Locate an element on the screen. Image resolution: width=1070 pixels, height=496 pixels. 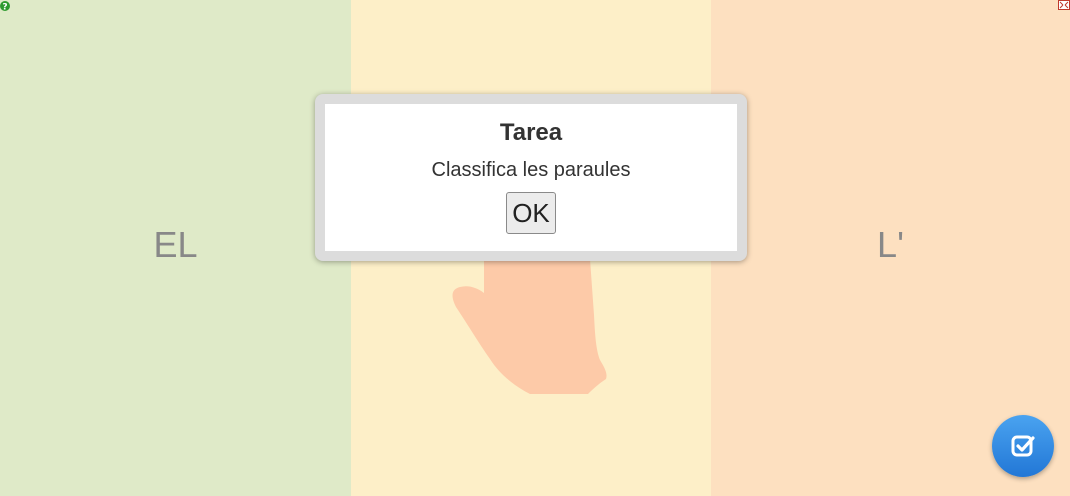
dialog-message: Classifica les paraules is located at coordinates (531, 170).